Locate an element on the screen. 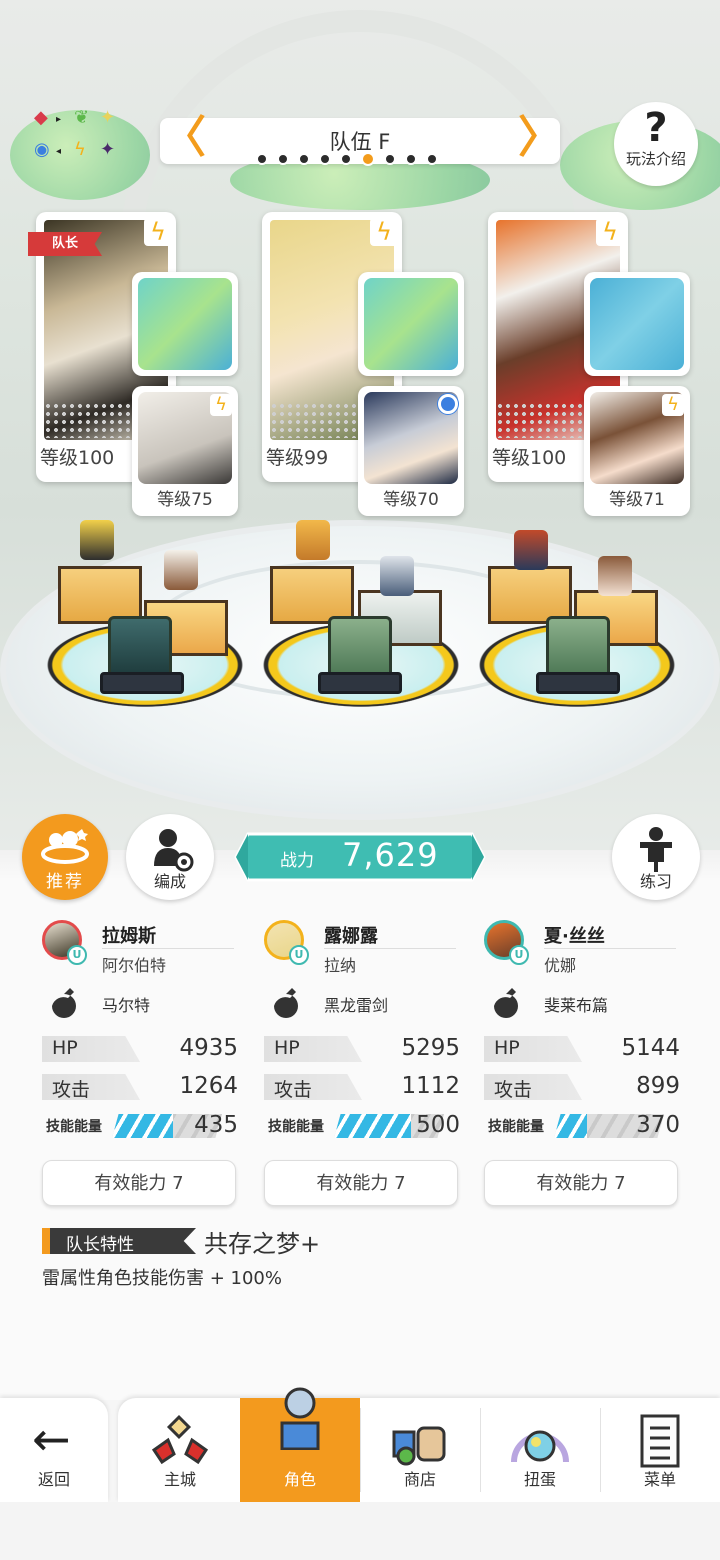  skill-energy-value: 500 is located at coordinates (438, 1125).